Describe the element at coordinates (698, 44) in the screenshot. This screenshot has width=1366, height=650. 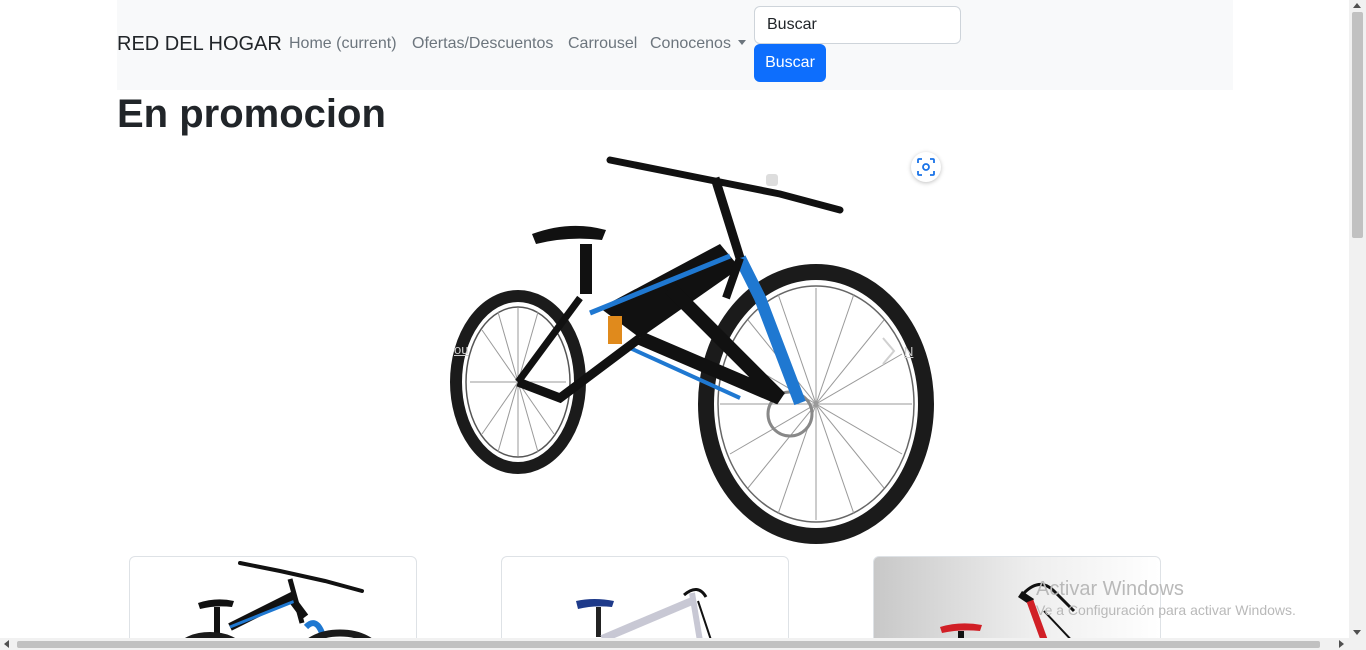
I see `nav-dropdown-conocenos: Conocenos` at that location.